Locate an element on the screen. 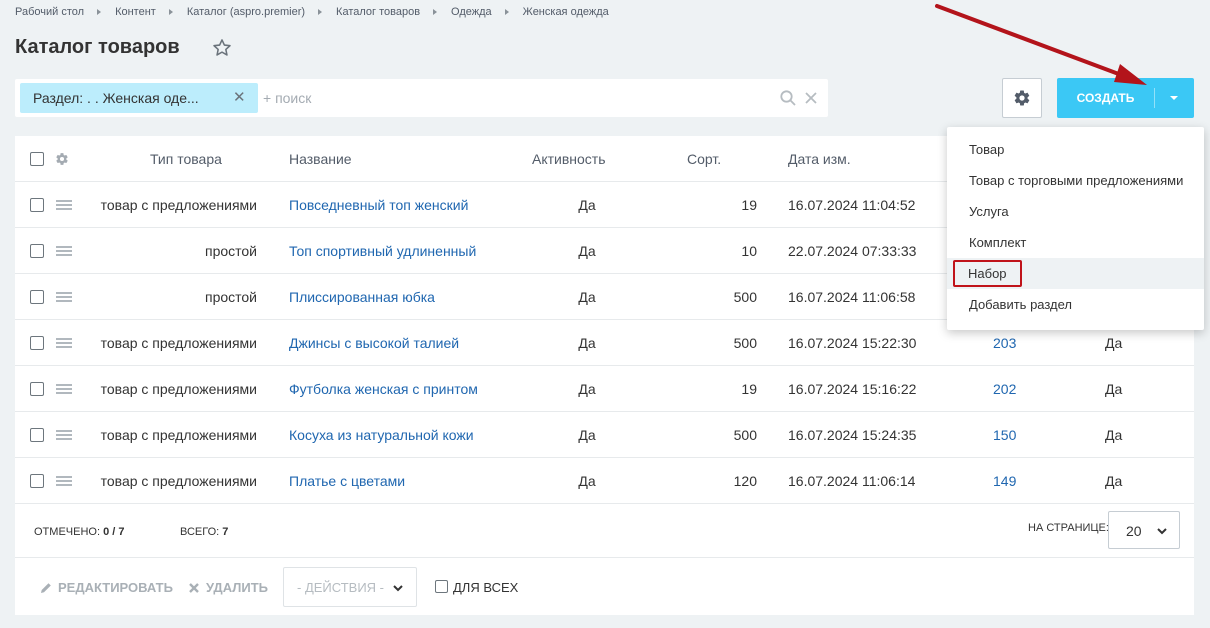  column-settings-cell is located at coordinates (62, 159).